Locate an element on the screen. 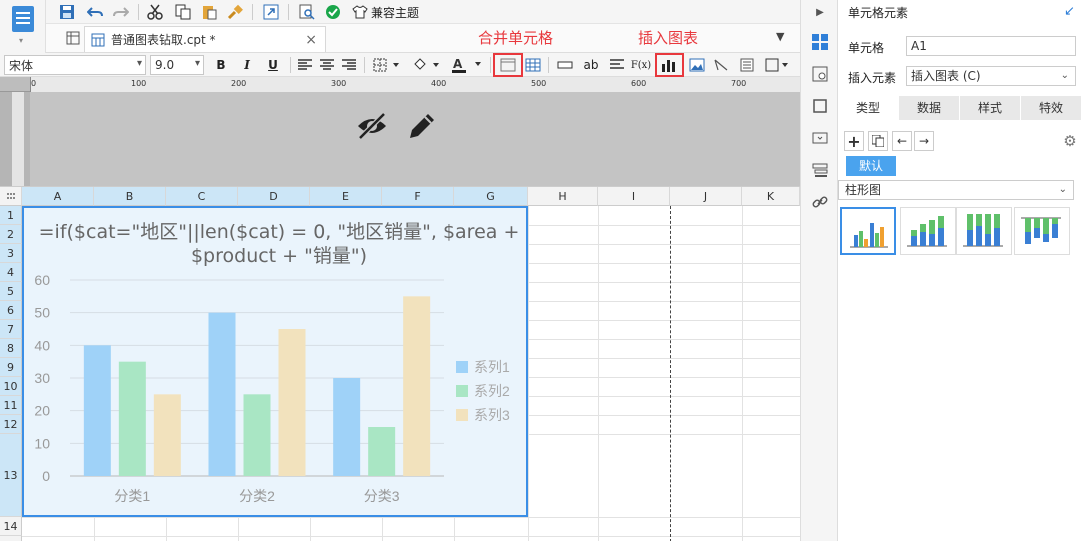 Image resolution: width=1082 pixels, height=541 pixels. column-header: J is located at coordinates (706, 196).